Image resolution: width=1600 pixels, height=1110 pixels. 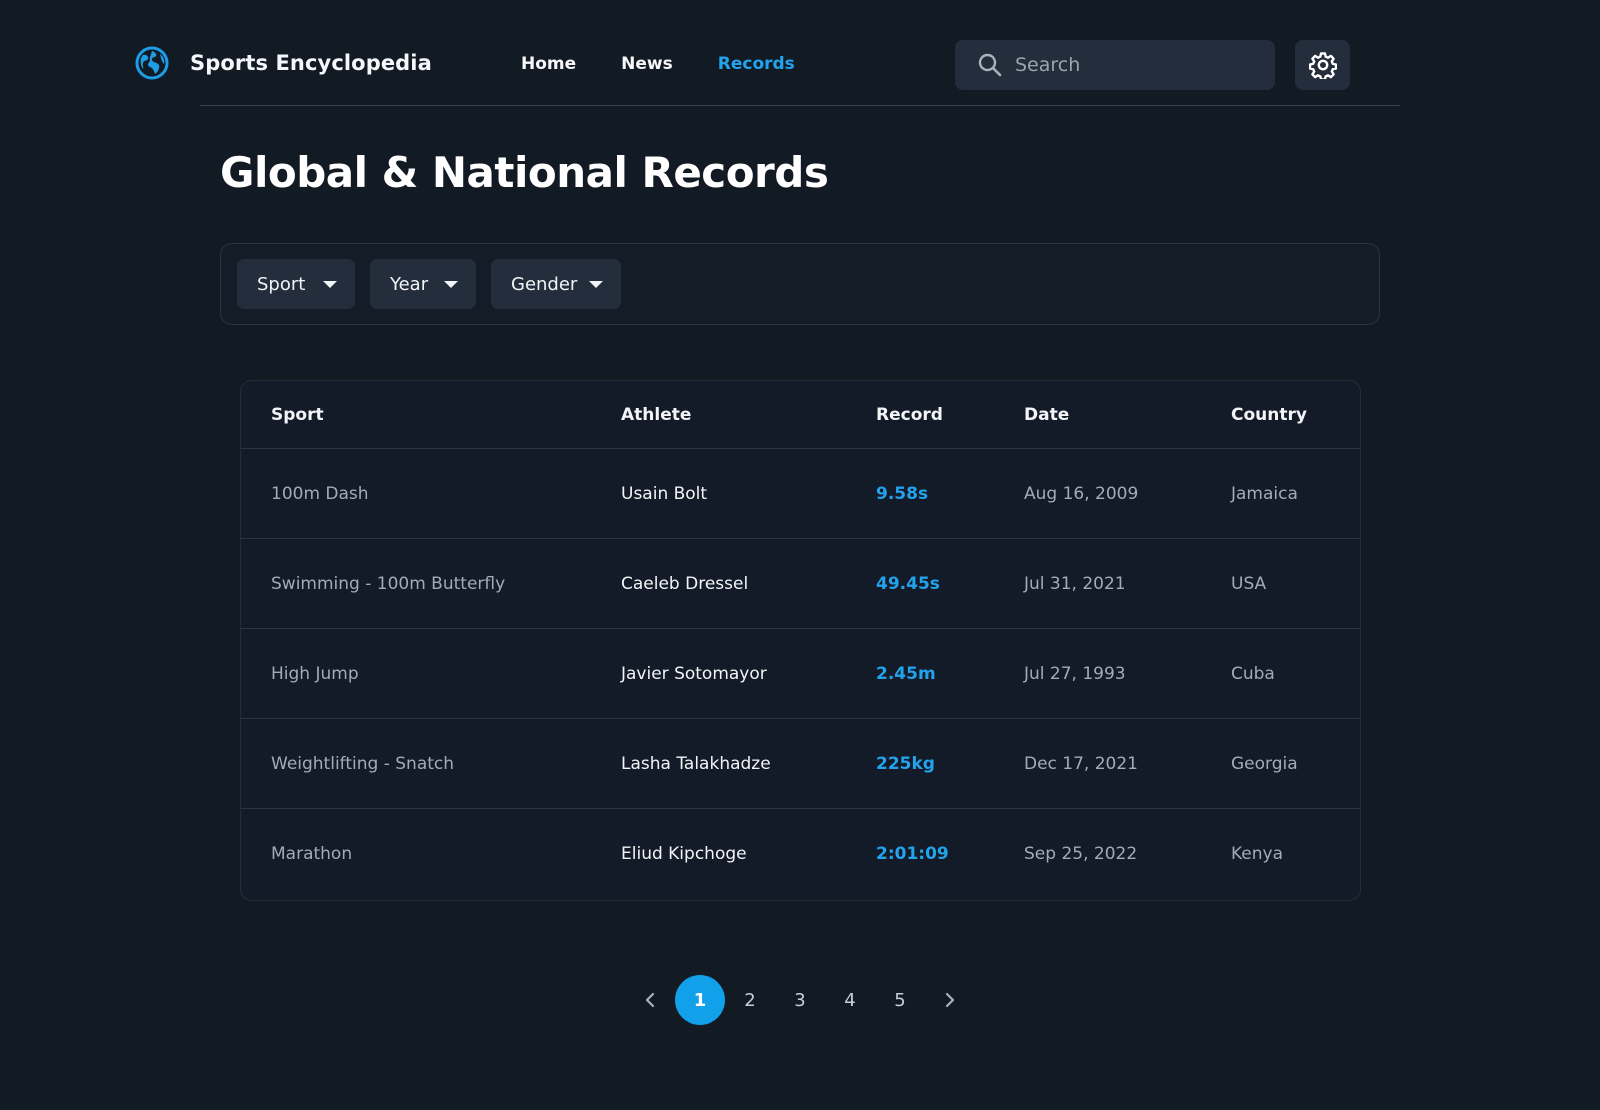 I want to click on nav-home: Home, so click(x=548, y=64).